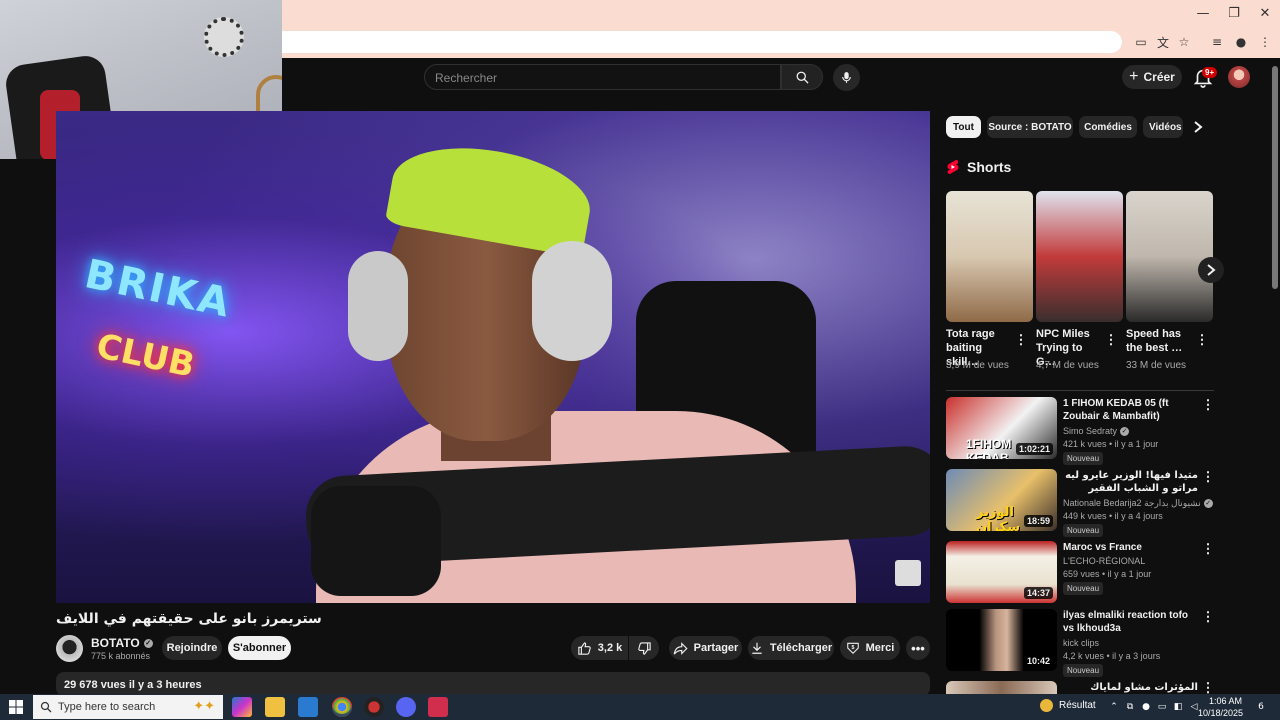 The image size is (1280, 720). I want to click on voice-search-button, so click(846, 77).